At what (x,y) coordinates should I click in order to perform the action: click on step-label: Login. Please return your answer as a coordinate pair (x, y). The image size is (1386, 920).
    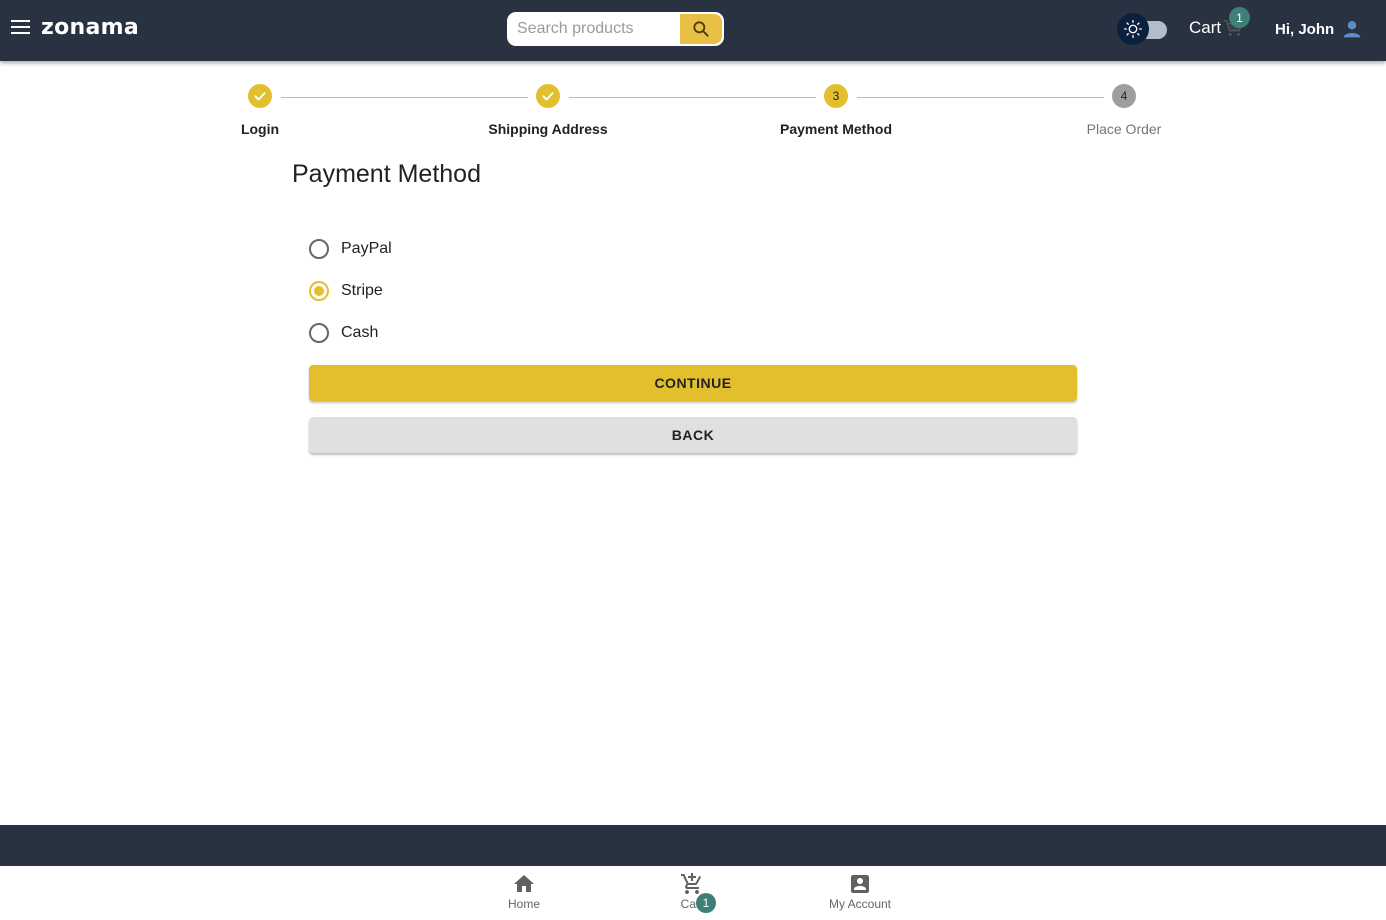
    Looking at the image, I should click on (260, 129).